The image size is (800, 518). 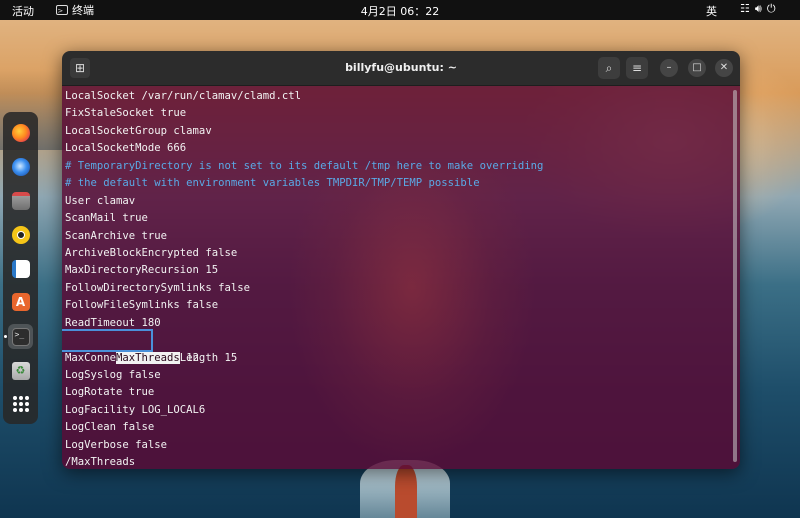 I want to click on new-tab-icon: ⊞, so click(x=80, y=68).